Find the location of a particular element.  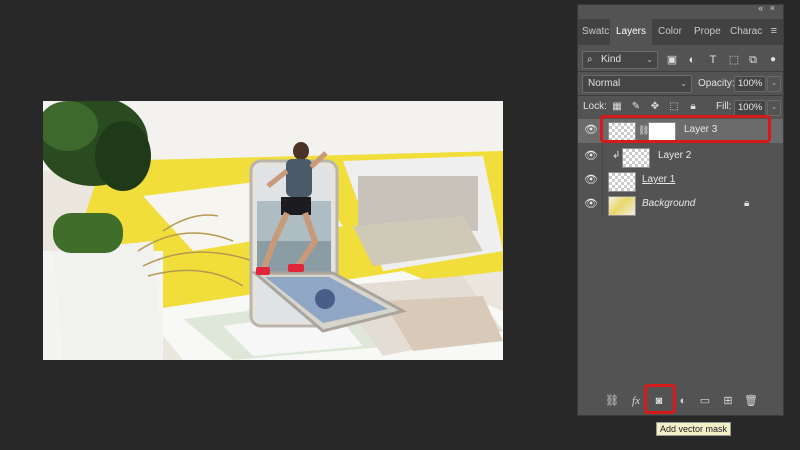

filter-kind-select: ⌕ Kind ⌄ is located at coordinates (620, 60).